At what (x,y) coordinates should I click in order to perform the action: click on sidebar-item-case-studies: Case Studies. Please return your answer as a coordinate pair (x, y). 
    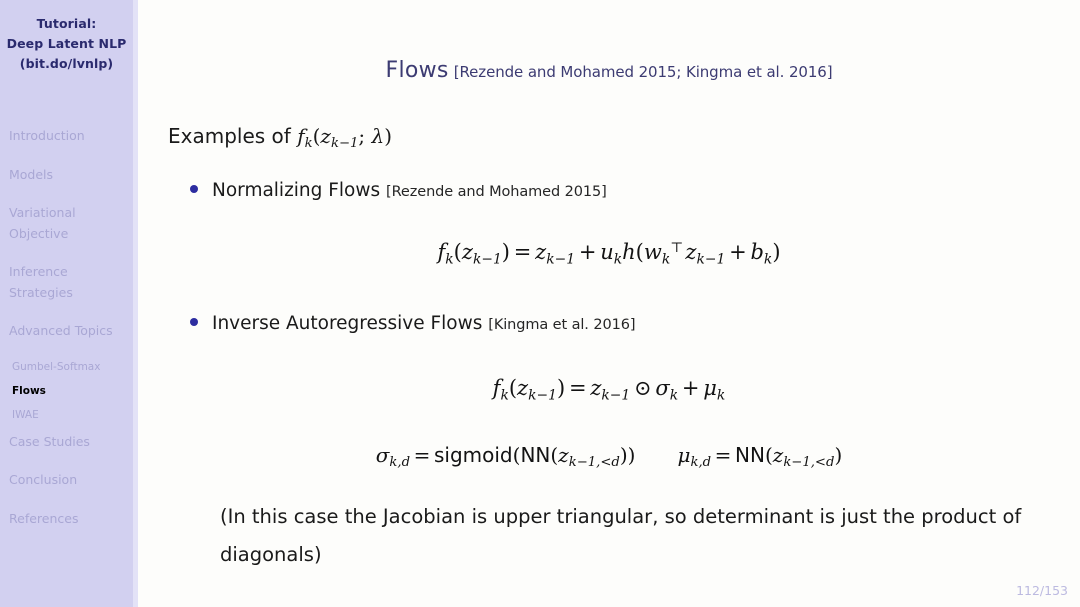
    Looking at the image, I should click on (66, 442).